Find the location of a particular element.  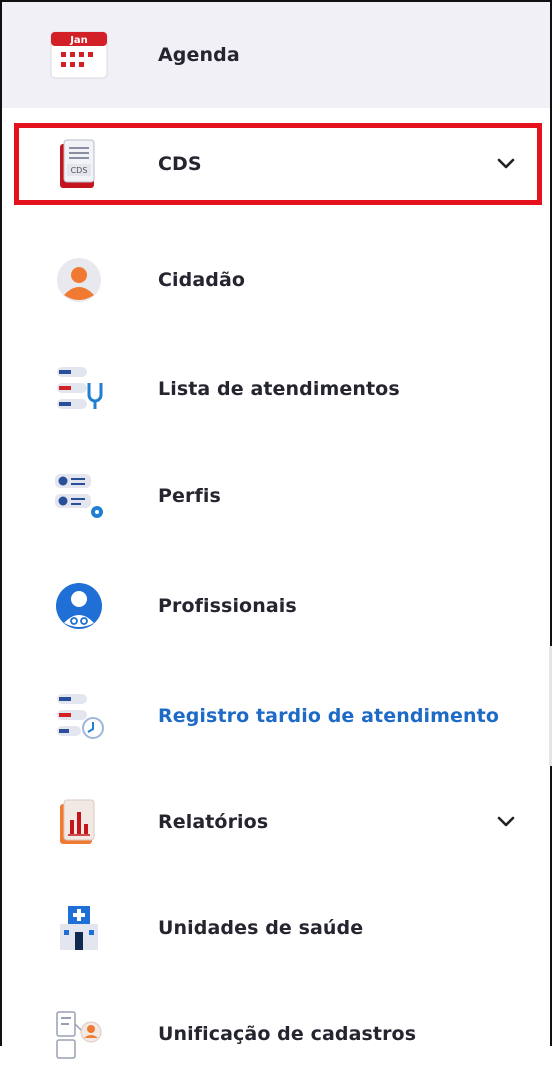

menu-item-label-registro-tardio: Registro tardio de atendimento is located at coordinates (328, 716).